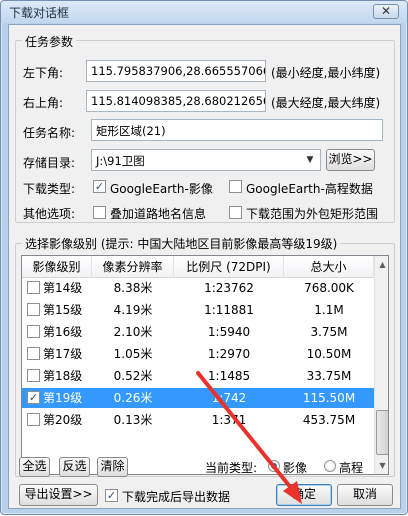 The height and width of the screenshot is (516, 408). I want to click on levels-list-header: 影像级别 像素分辨率 比例尺 (72DPI) 总大小, so click(198, 267).